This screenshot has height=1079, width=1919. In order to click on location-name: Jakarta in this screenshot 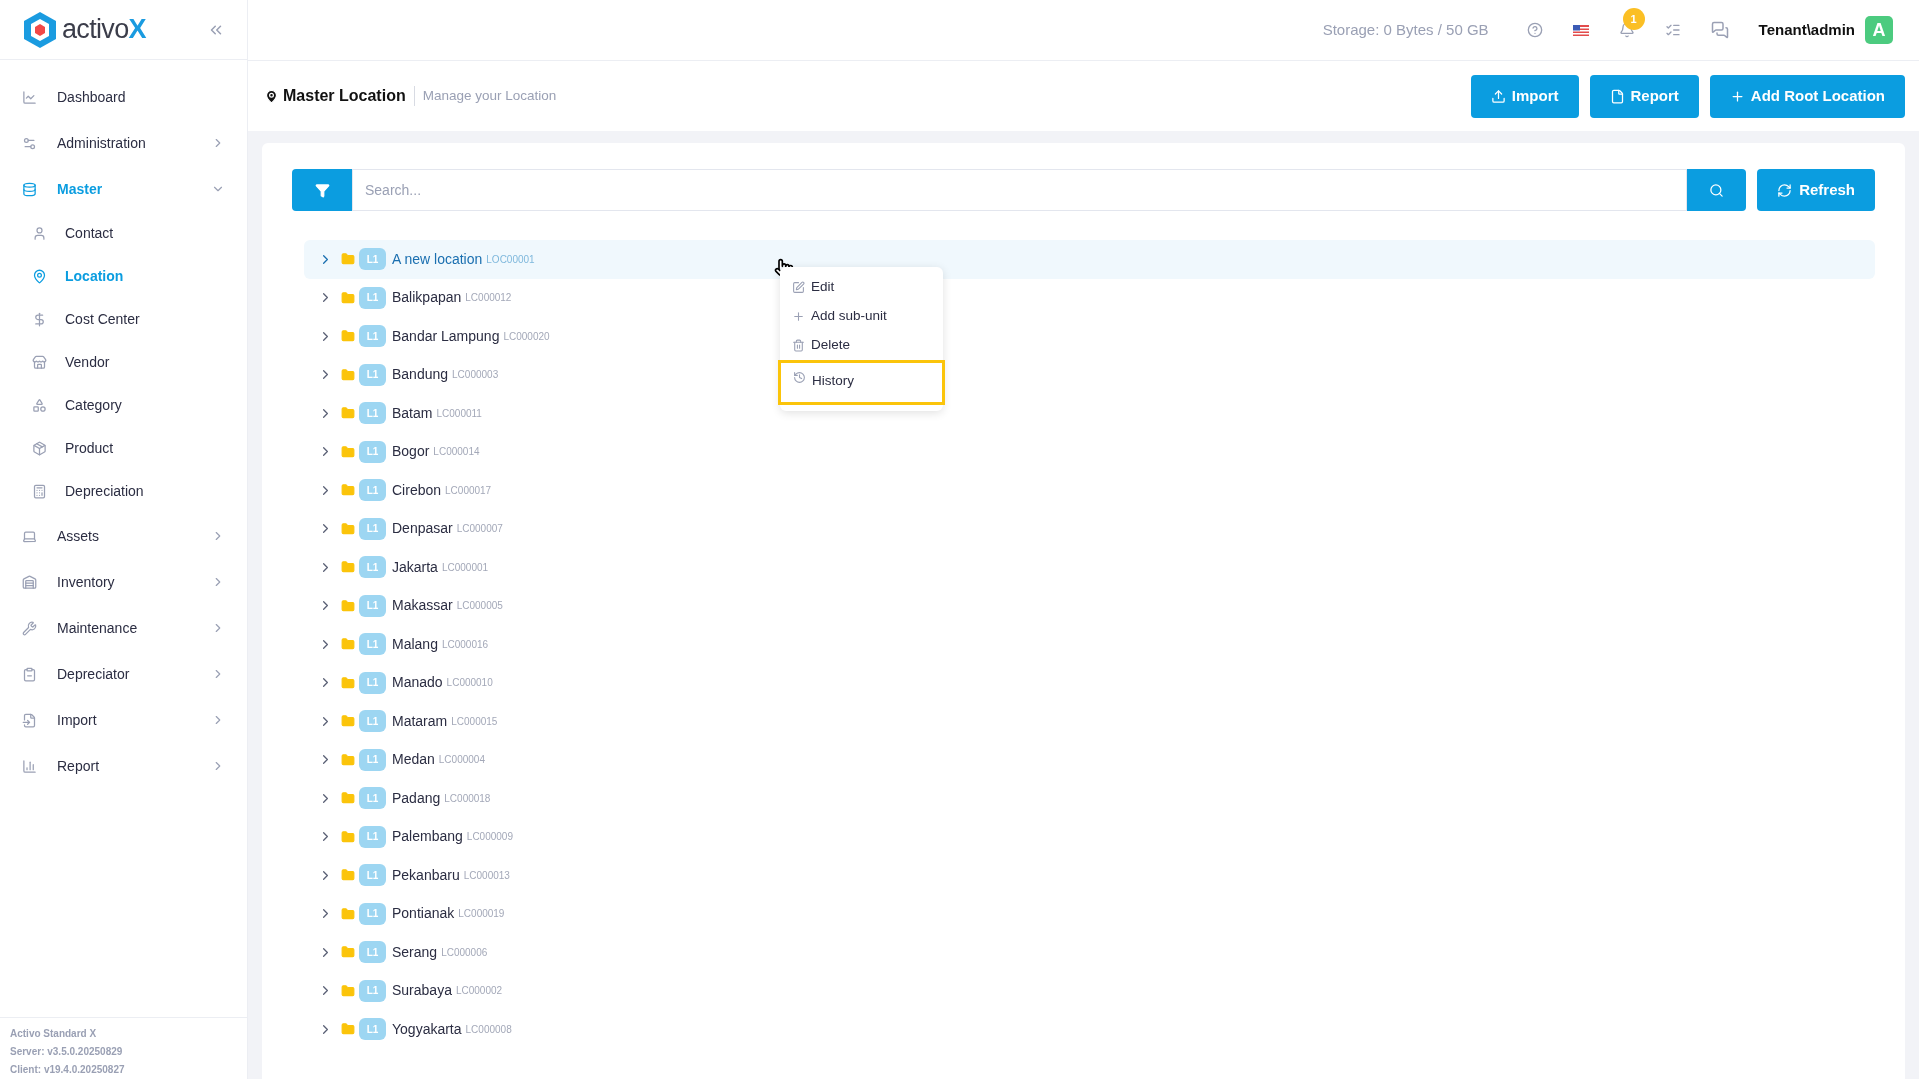, I will do `click(415, 567)`.